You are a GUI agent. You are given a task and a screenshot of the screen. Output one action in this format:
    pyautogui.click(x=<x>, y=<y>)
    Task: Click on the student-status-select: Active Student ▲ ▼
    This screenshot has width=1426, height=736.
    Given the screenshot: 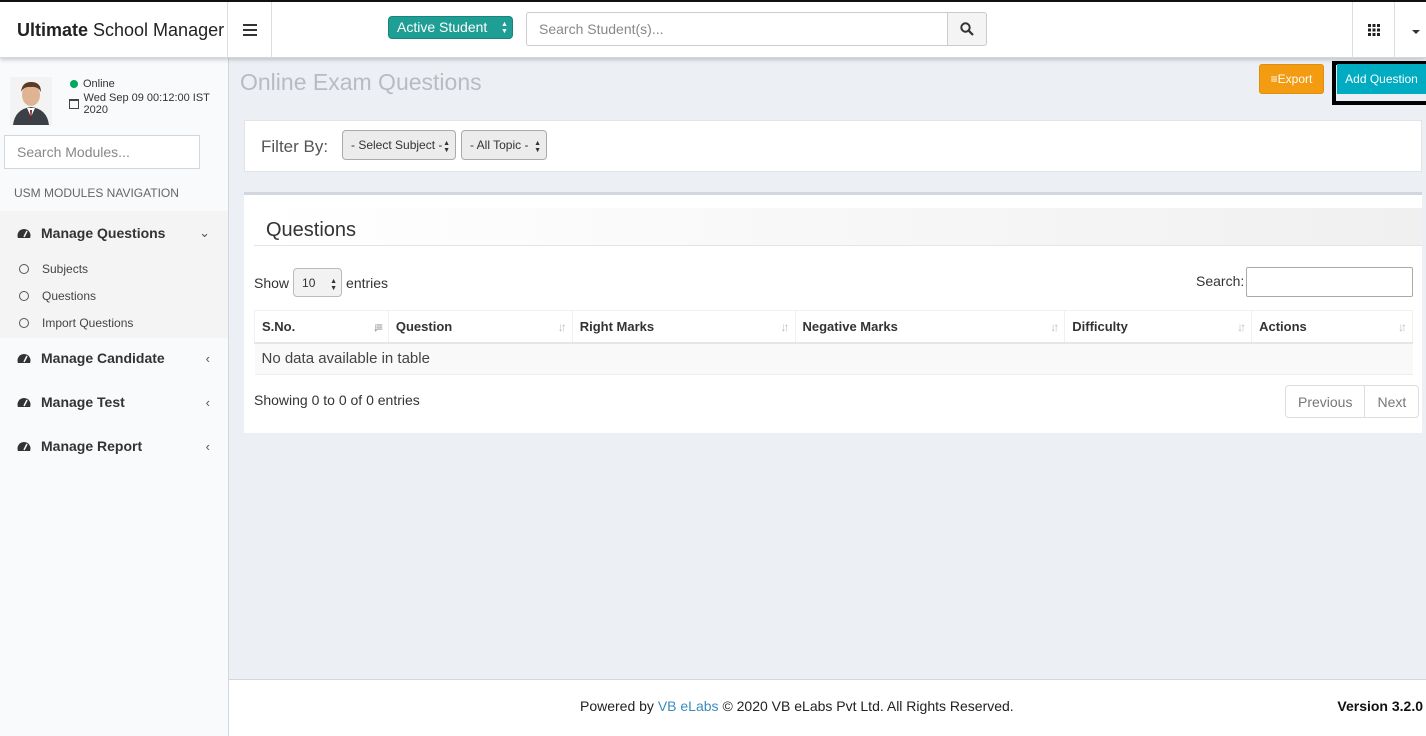 What is the action you would take?
    pyautogui.click(x=450, y=27)
    